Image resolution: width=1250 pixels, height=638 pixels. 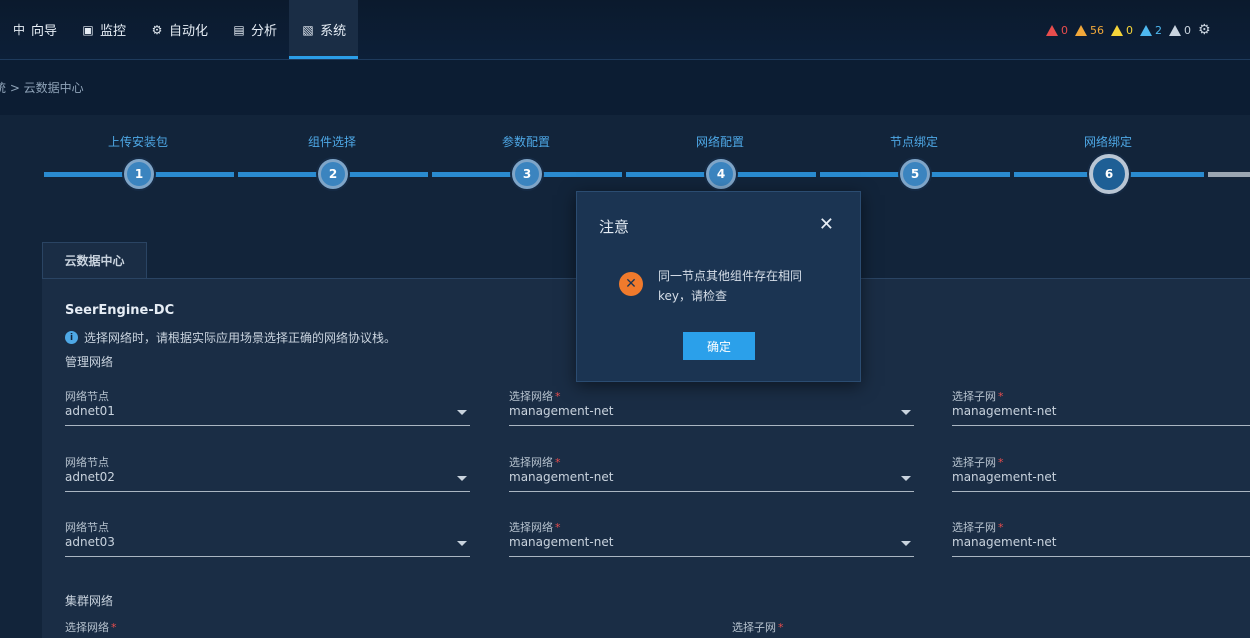 What do you see at coordinates (1107, 142) in the screenshot?
I see `step-label: 网络绑定` at bounding box center [1107, 142].